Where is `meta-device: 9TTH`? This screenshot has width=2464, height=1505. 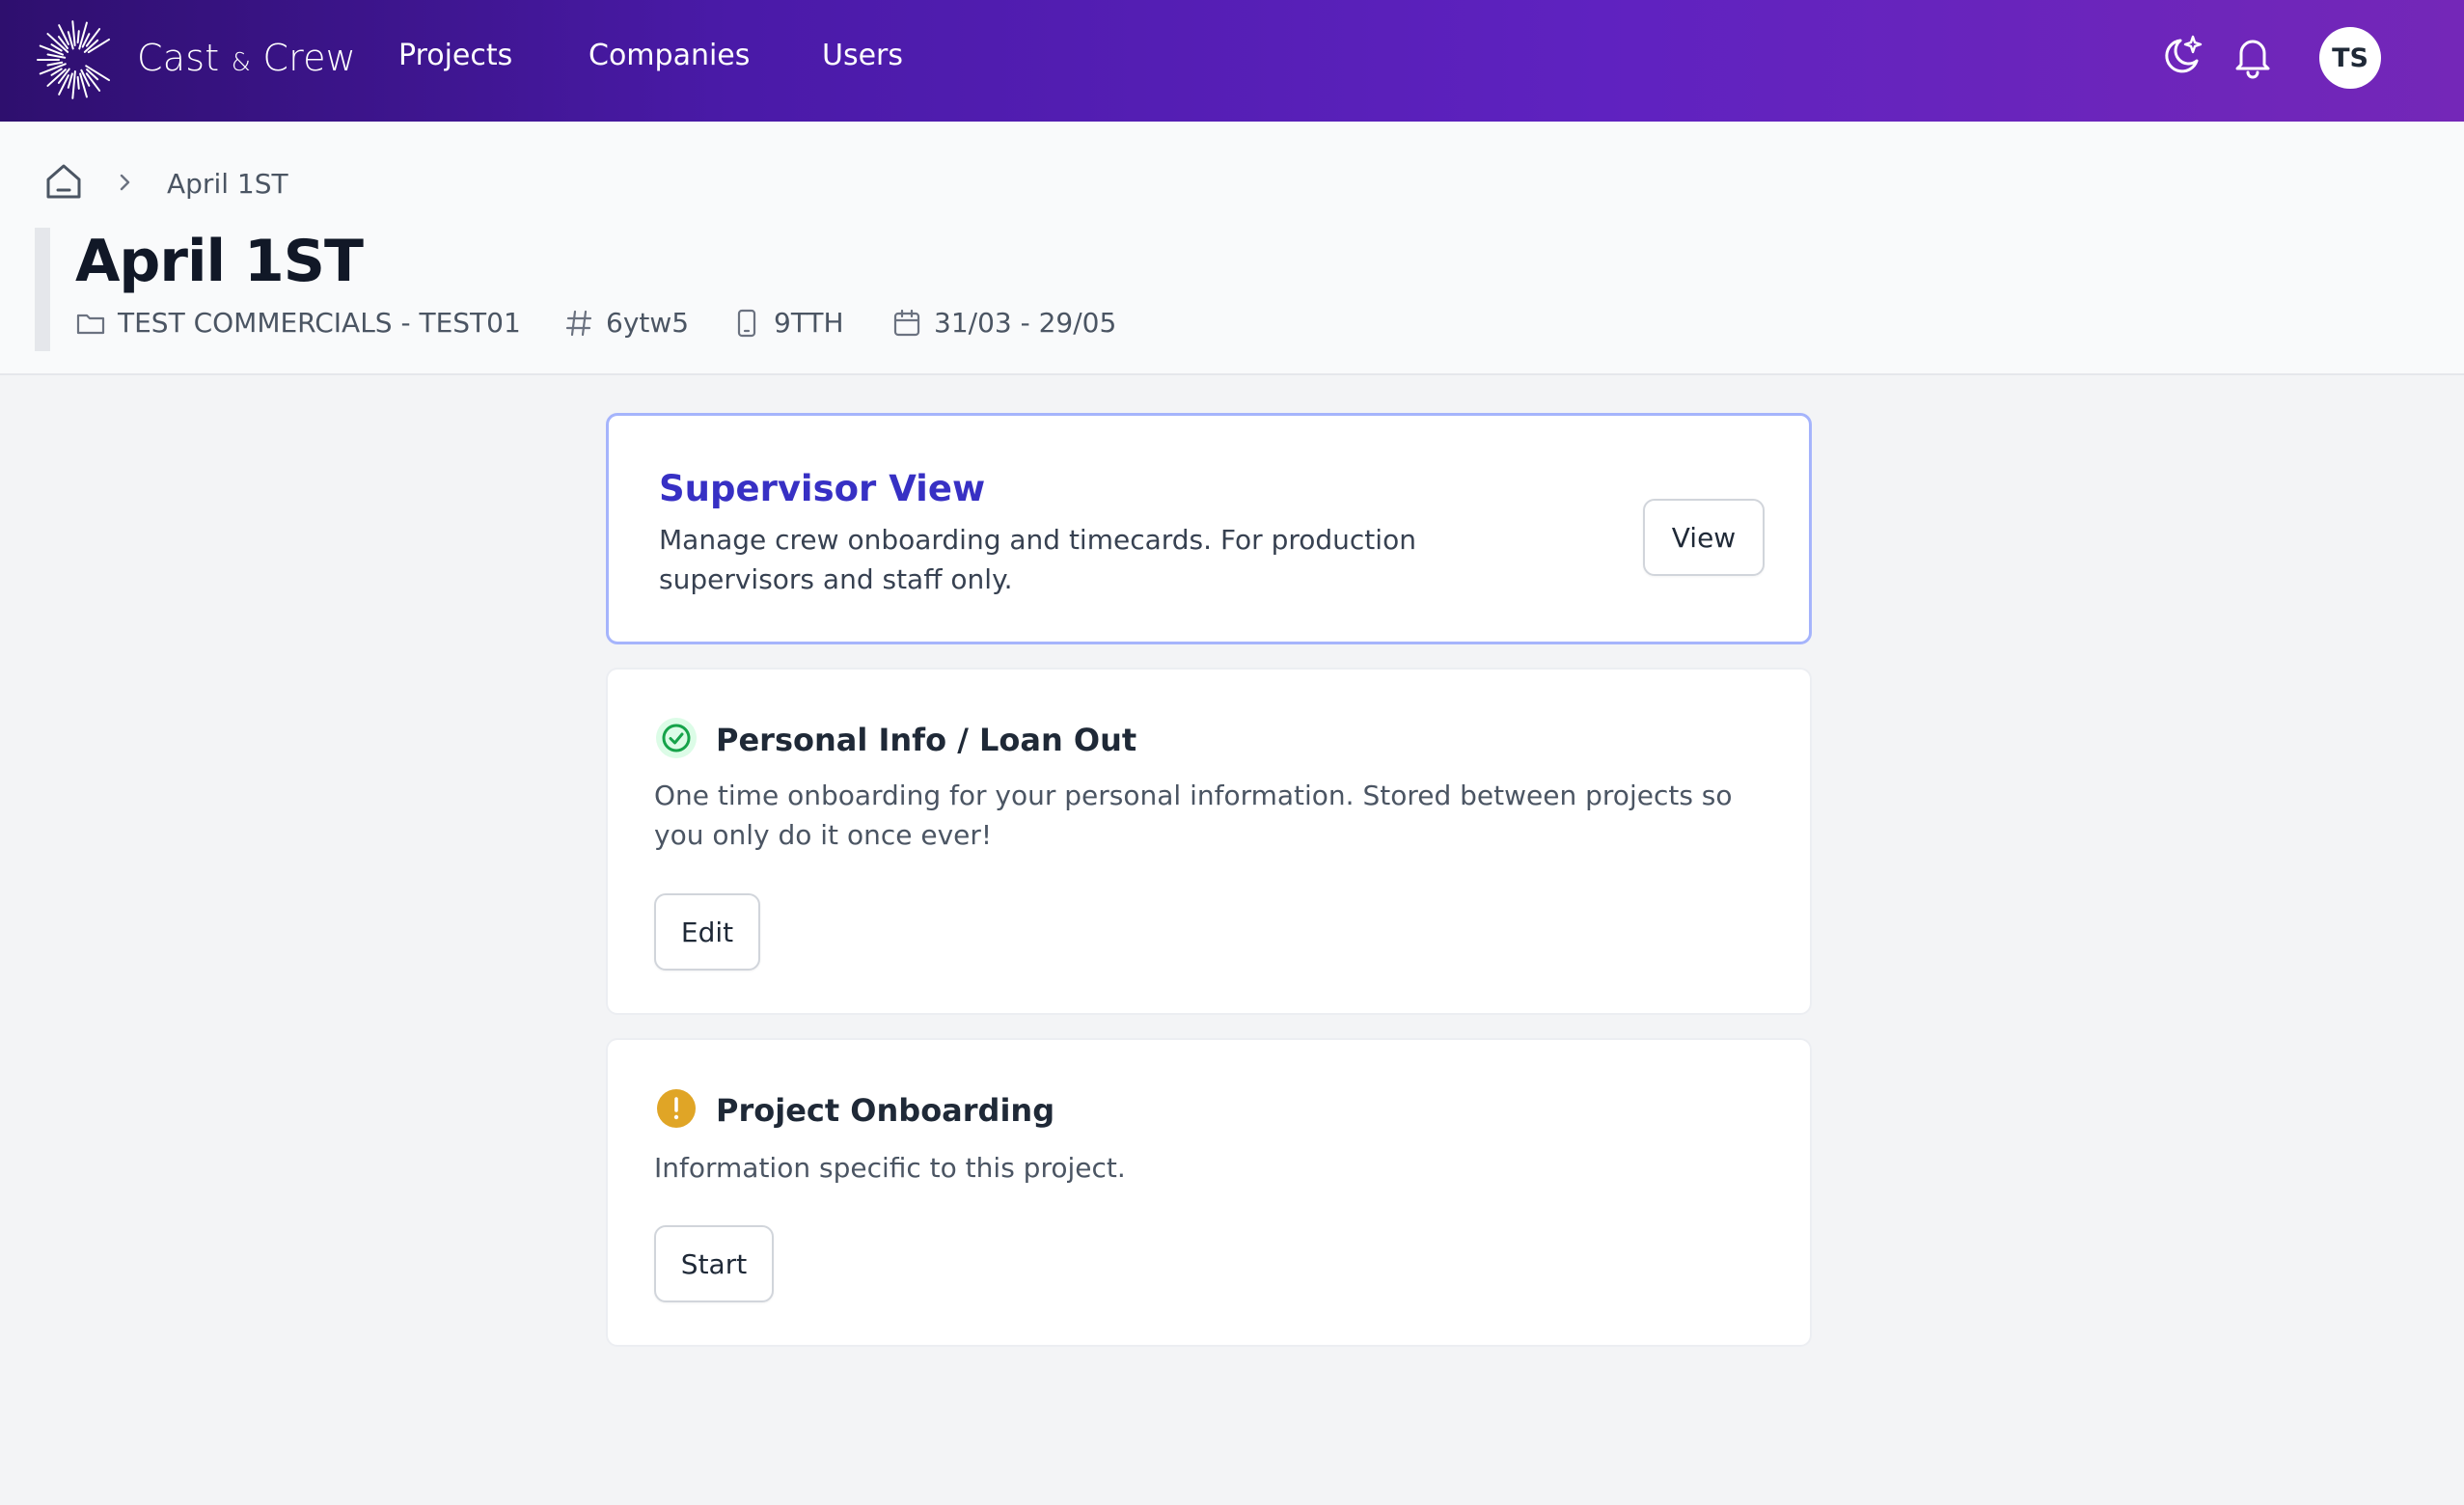 meta-device: 9TTH is located at coordinates (787, 323).